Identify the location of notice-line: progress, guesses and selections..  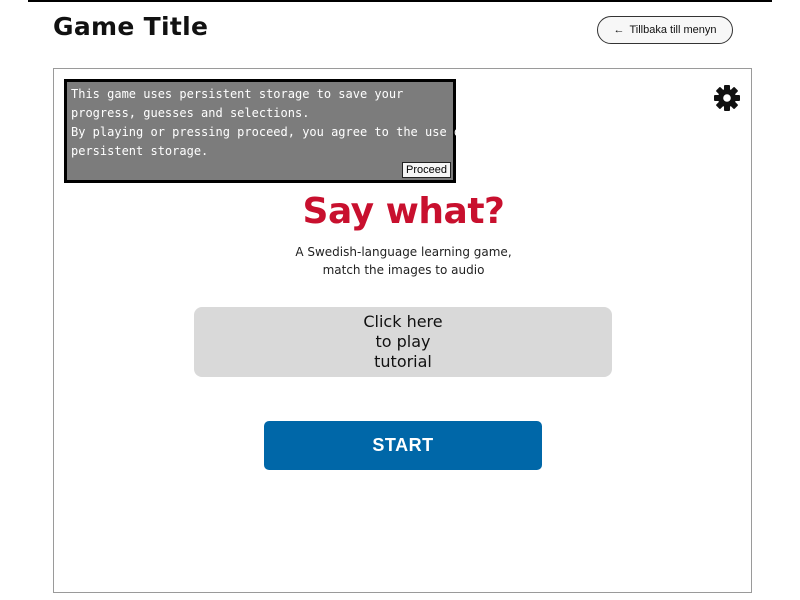
(190, 113).